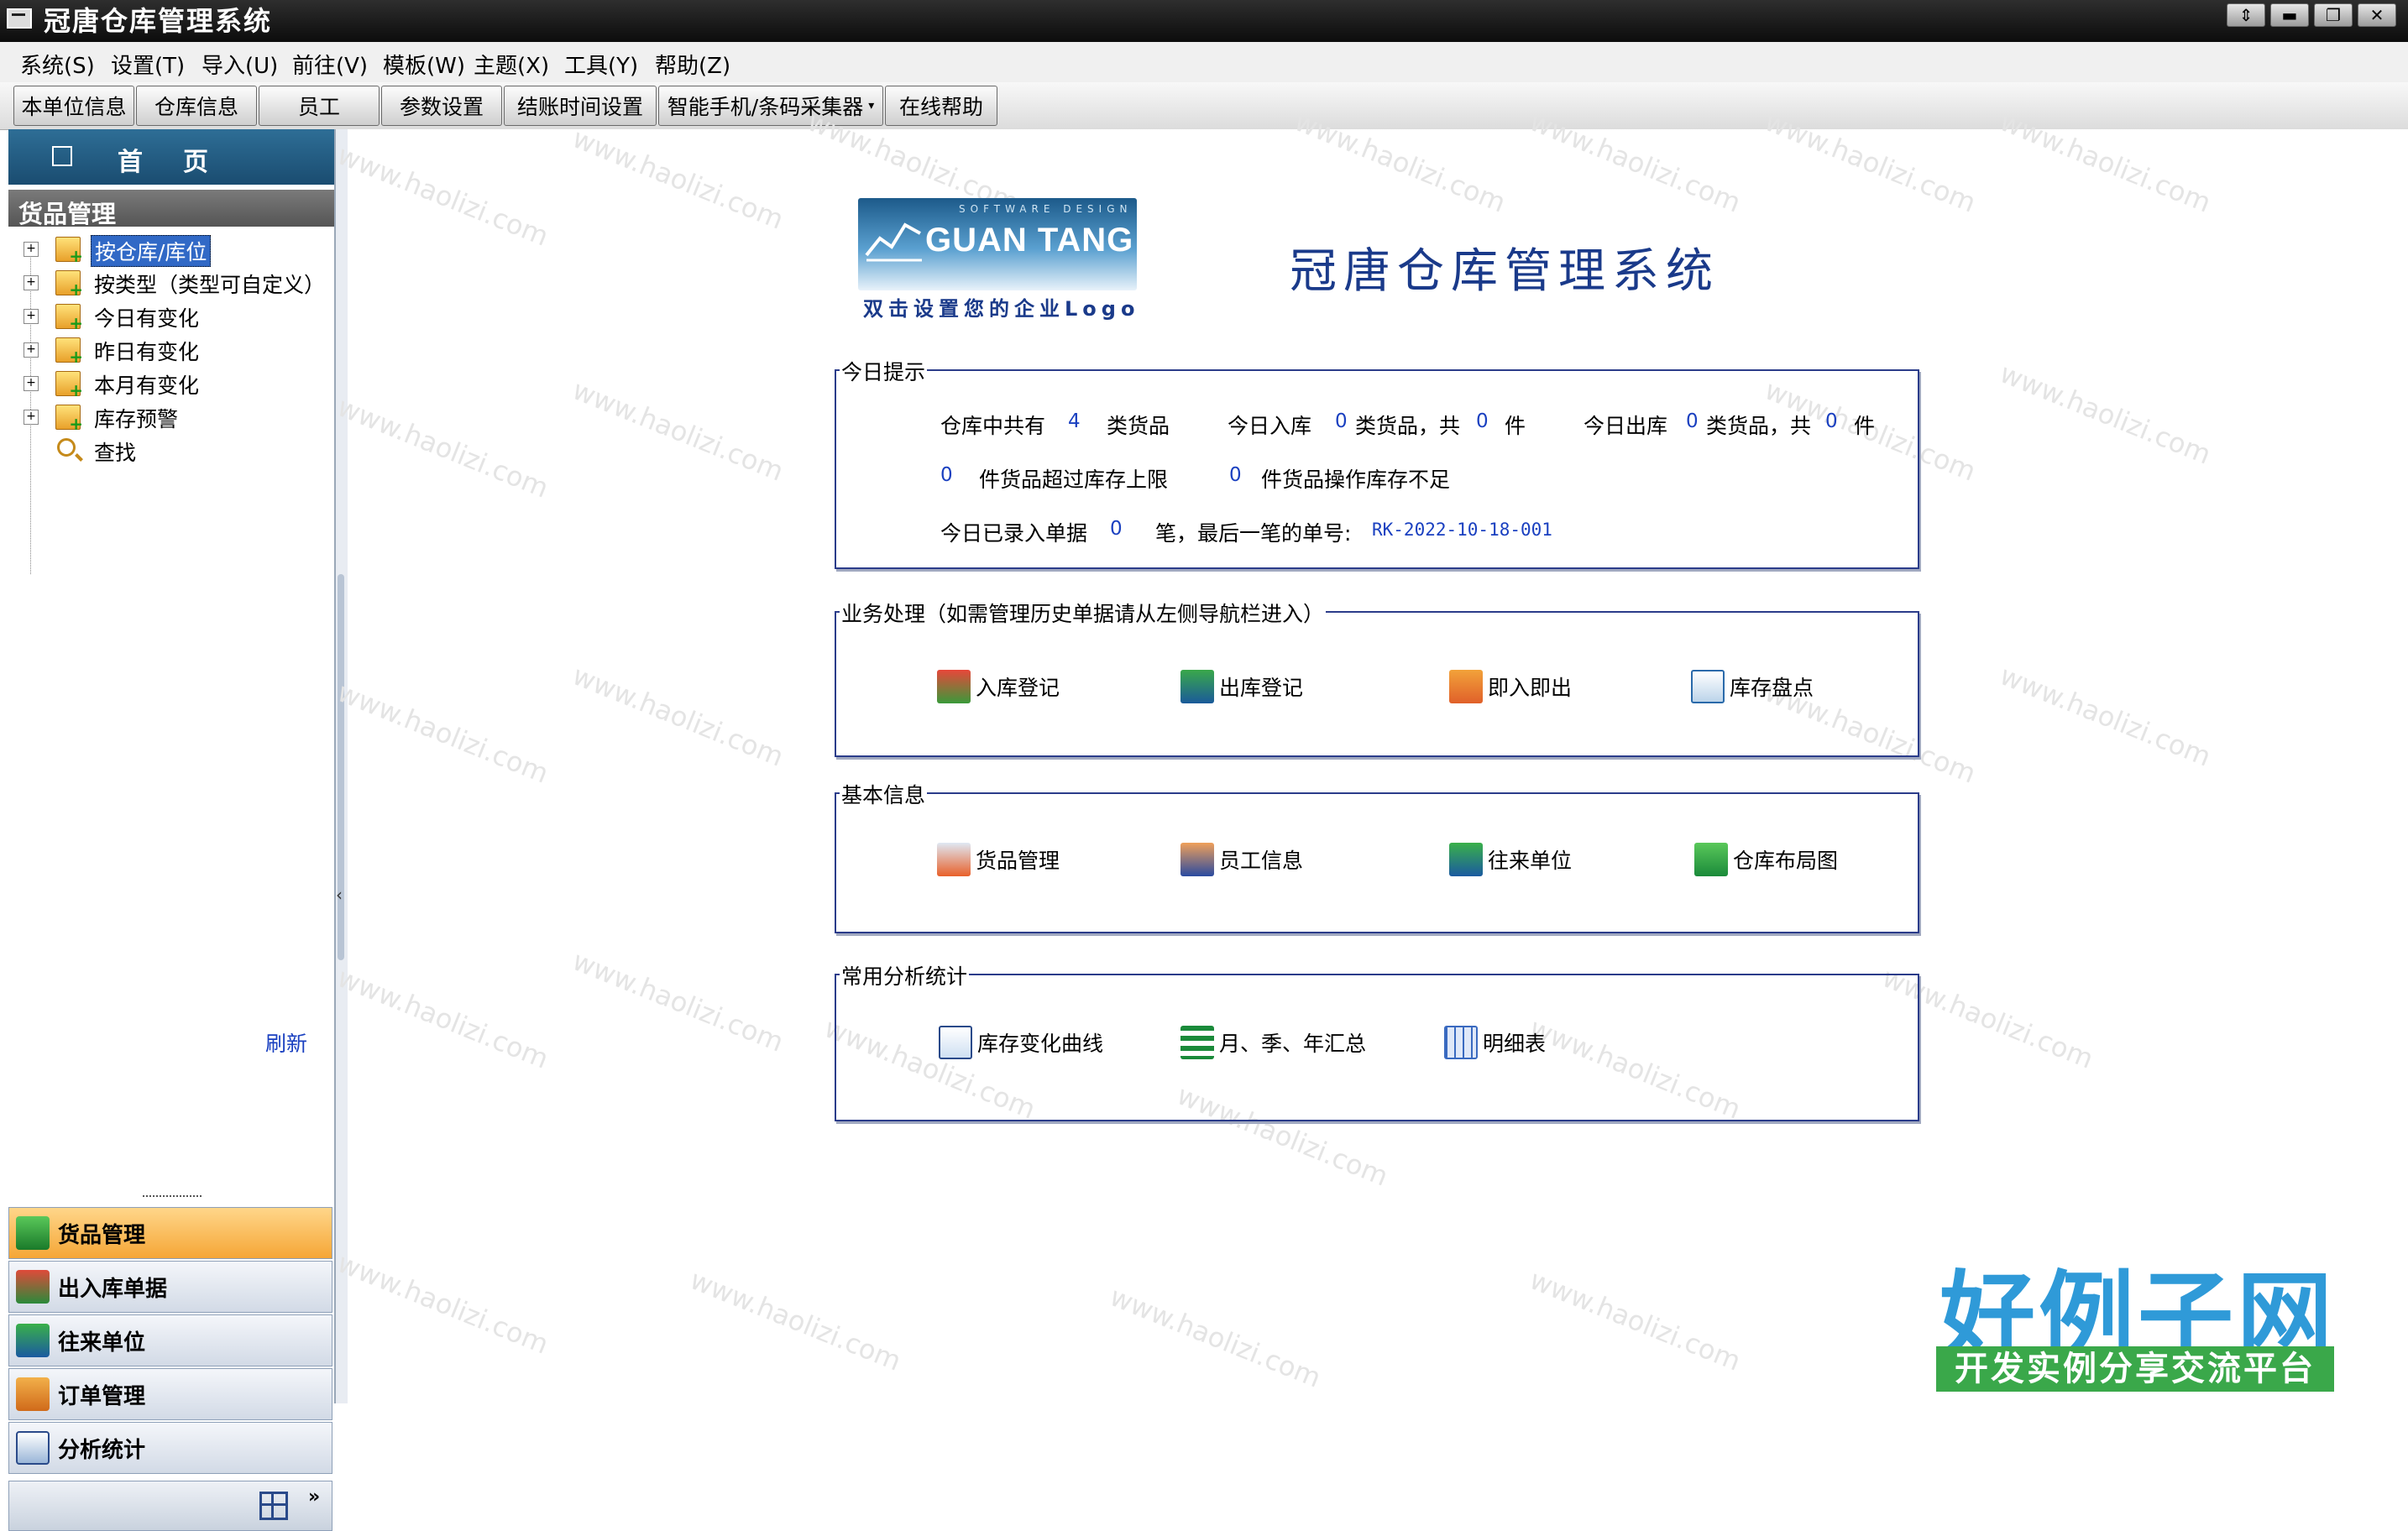 The height and width of the screenshot is (1531, 2408). Describe the element at coordinates (170, 1394) in the screenshot. I see `nav-orders: 订单管理` at that location.